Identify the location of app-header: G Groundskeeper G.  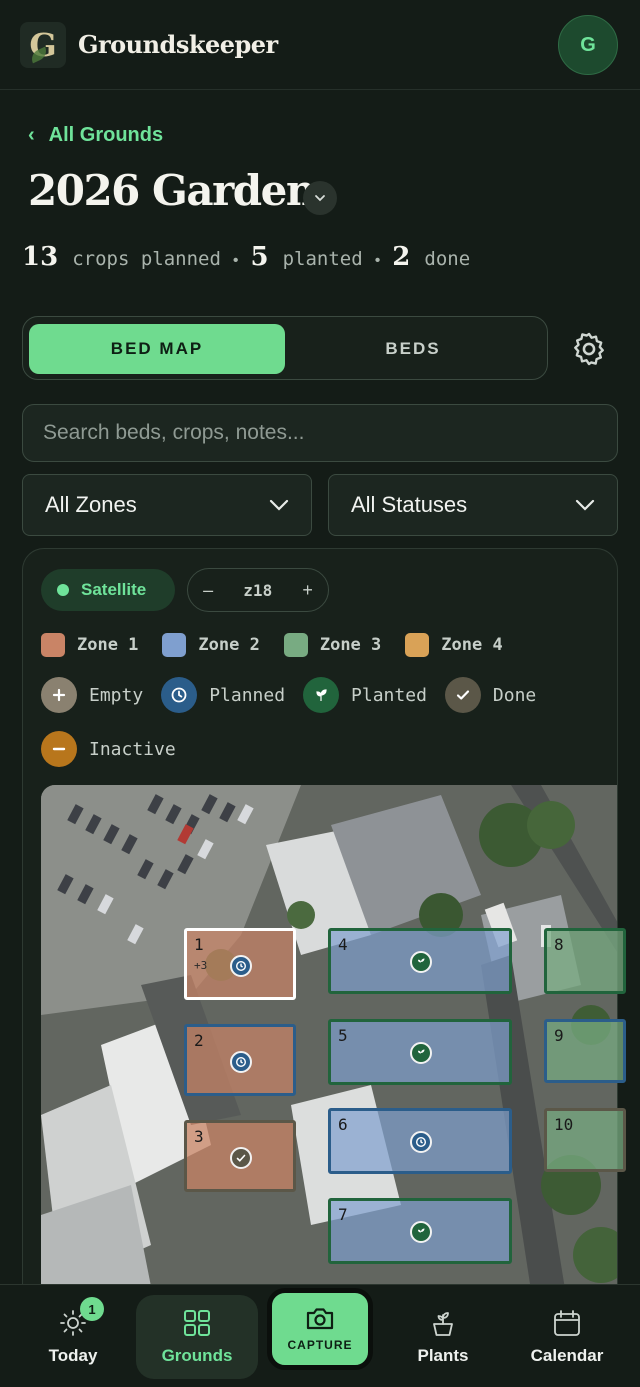
(320, 45).